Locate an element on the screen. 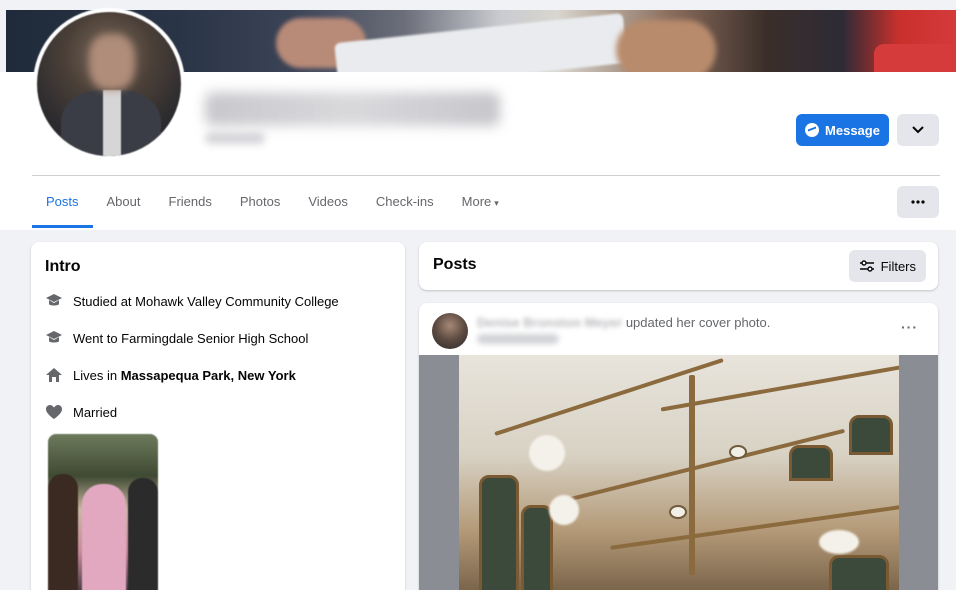  filters-button: Filters is located at coordinates (887, 266).